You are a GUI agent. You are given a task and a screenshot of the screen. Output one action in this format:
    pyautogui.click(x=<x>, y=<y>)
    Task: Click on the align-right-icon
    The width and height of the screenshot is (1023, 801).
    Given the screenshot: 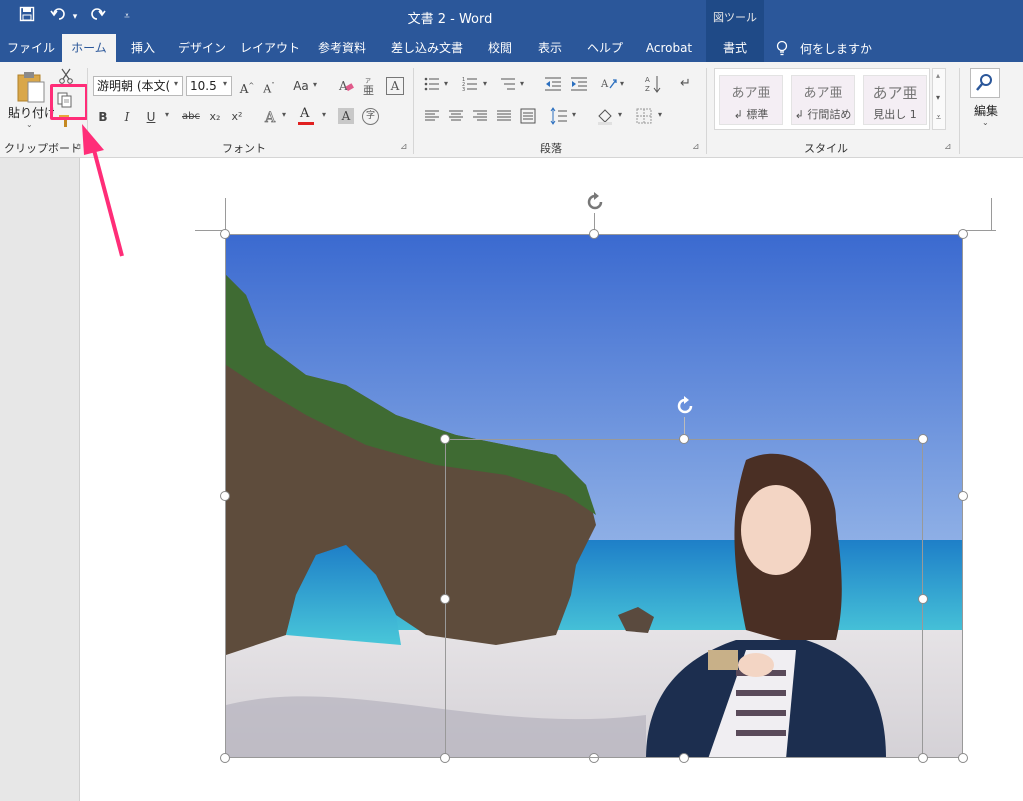 What is the action you would take?
    pyautogui.click(x=480, y=116)
    